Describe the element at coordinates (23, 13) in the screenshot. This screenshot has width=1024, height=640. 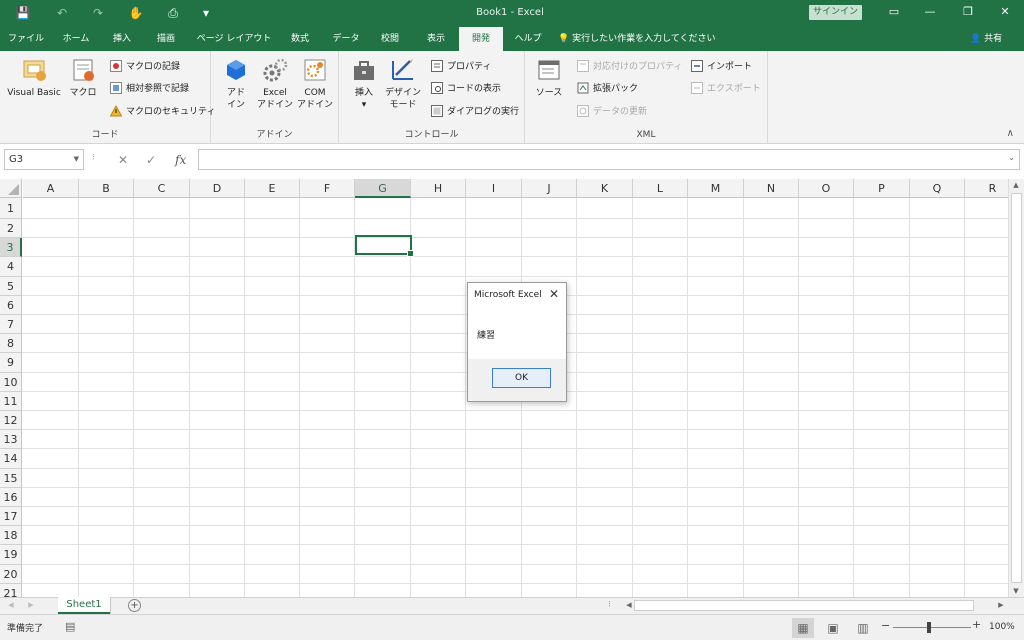
I see `save-icon: 💾` at that location.